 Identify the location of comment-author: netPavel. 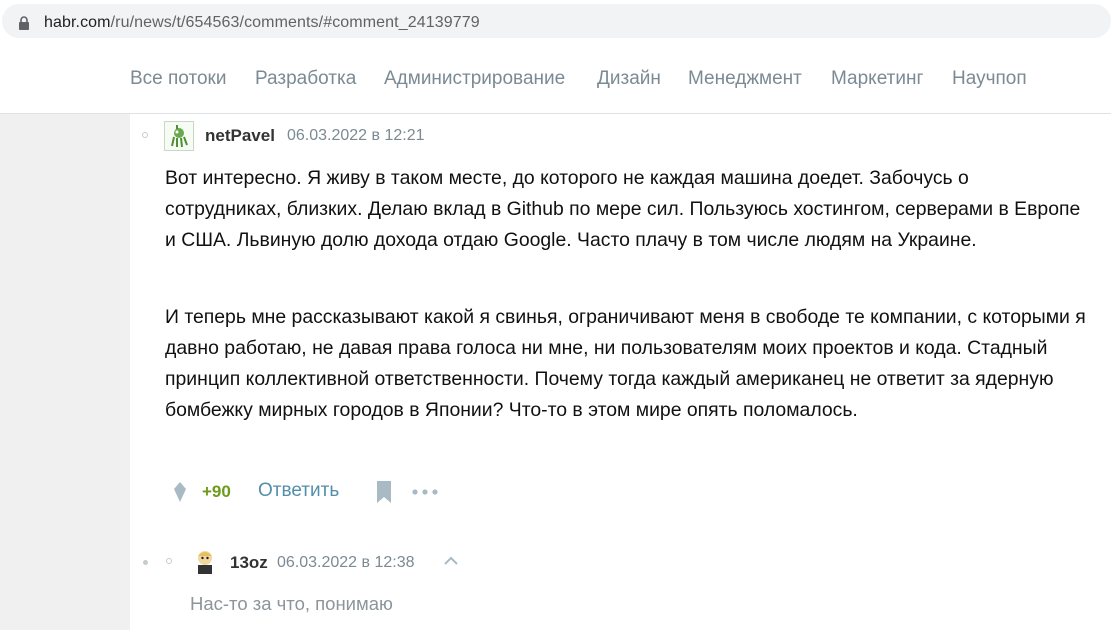
(240, 136).